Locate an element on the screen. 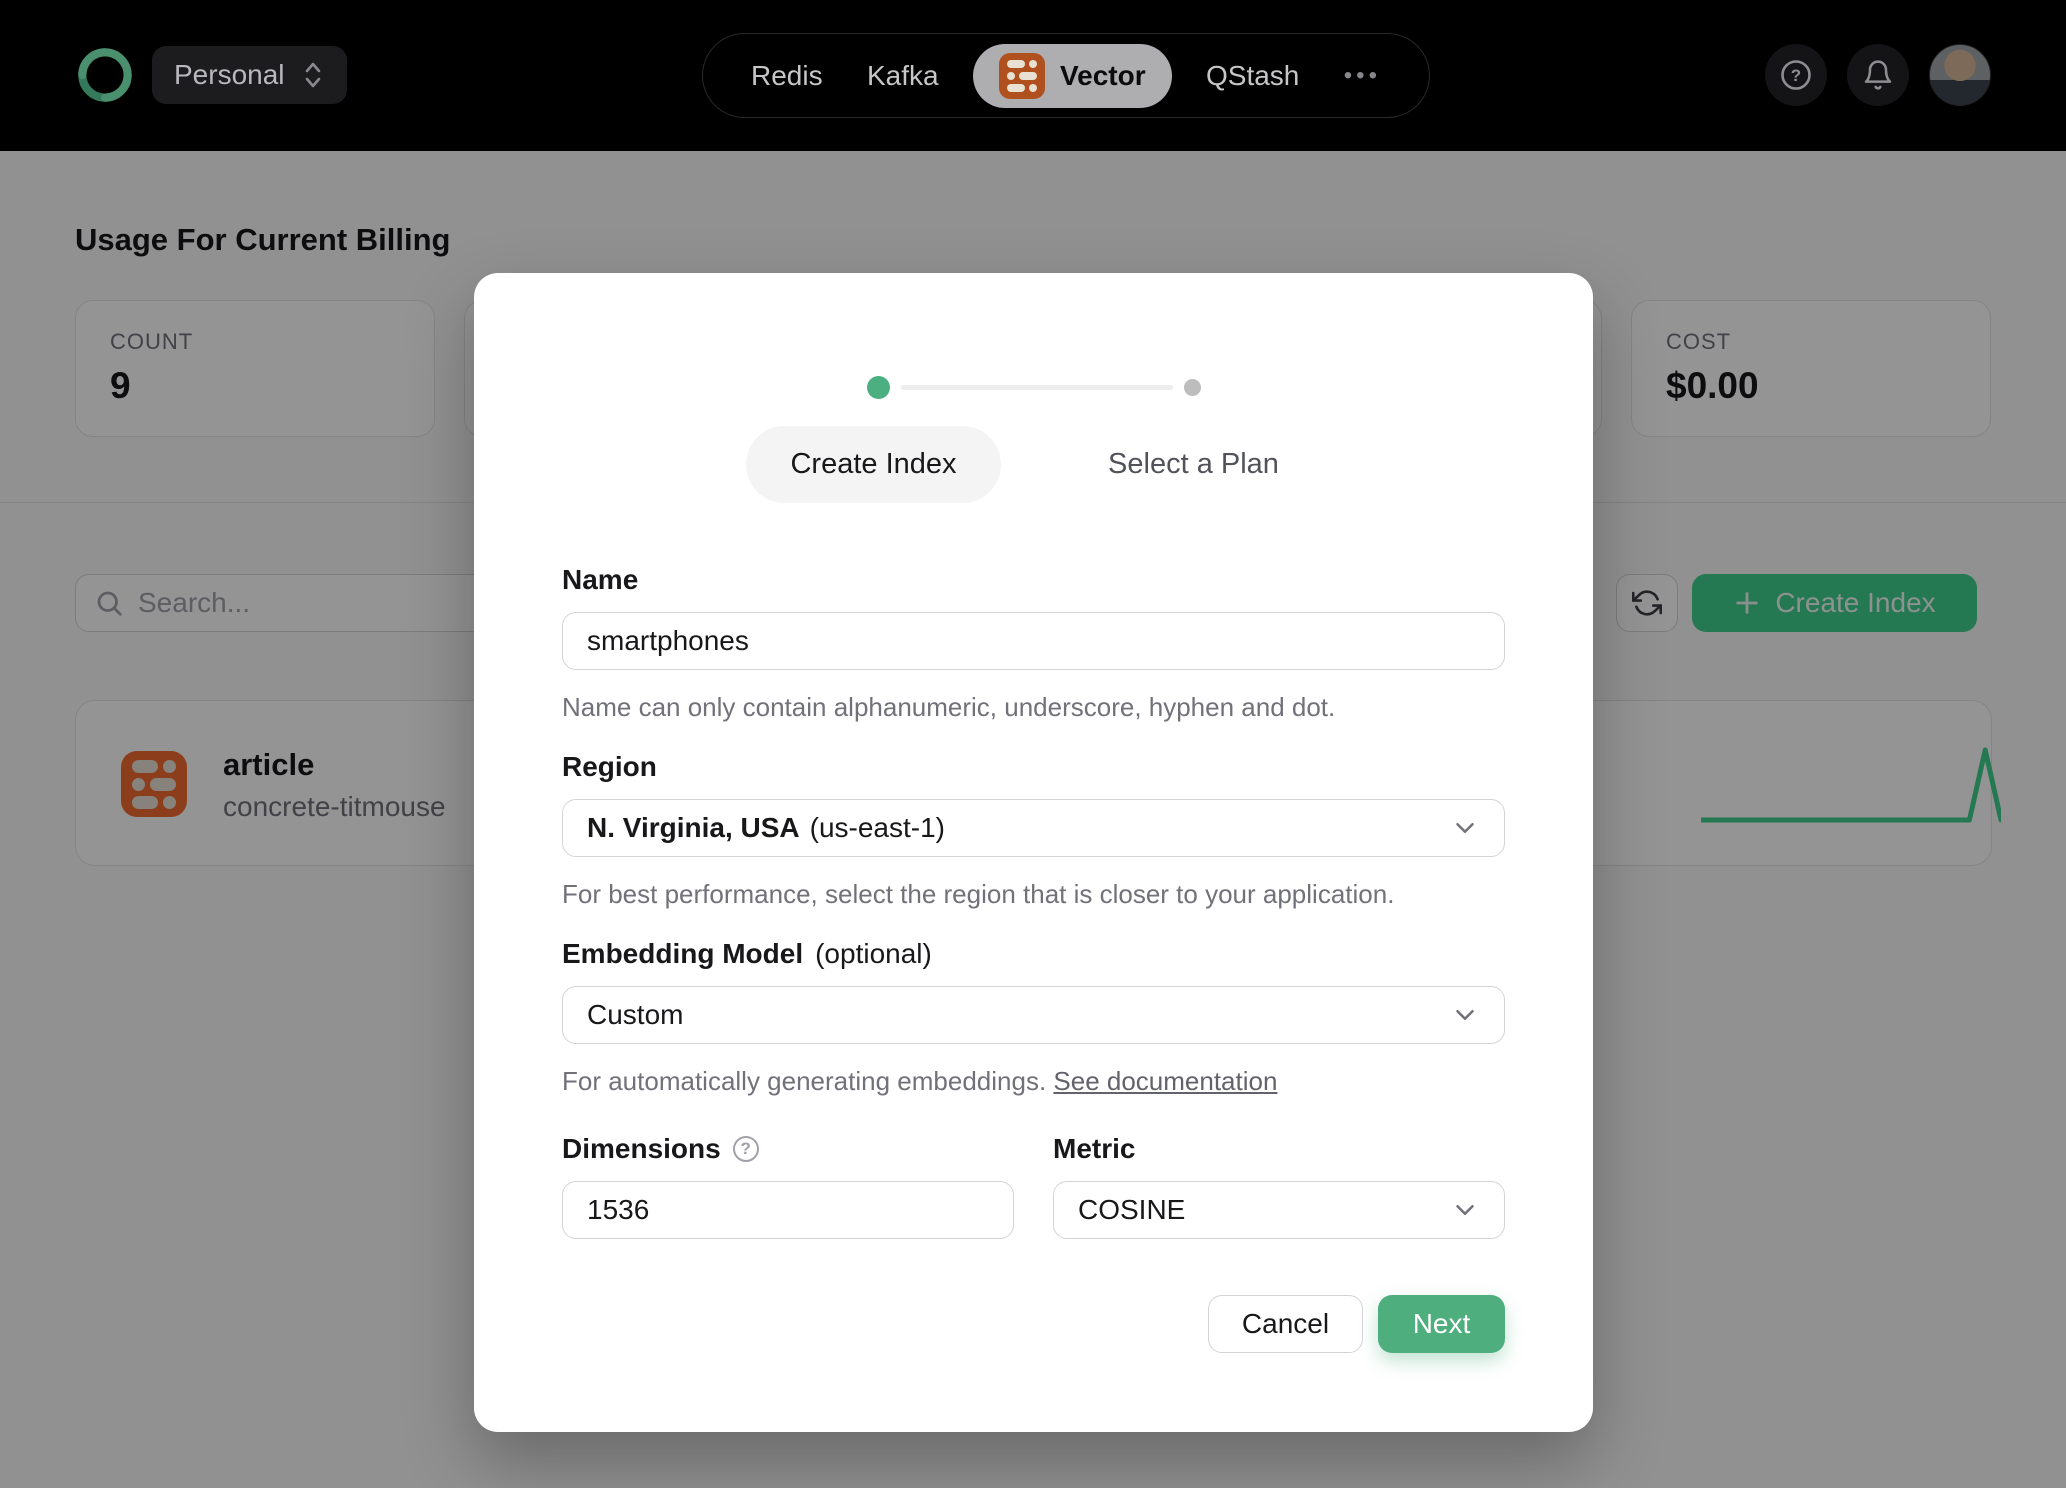  embedding-model-value: Custom is located at coordinates (635, 1014).